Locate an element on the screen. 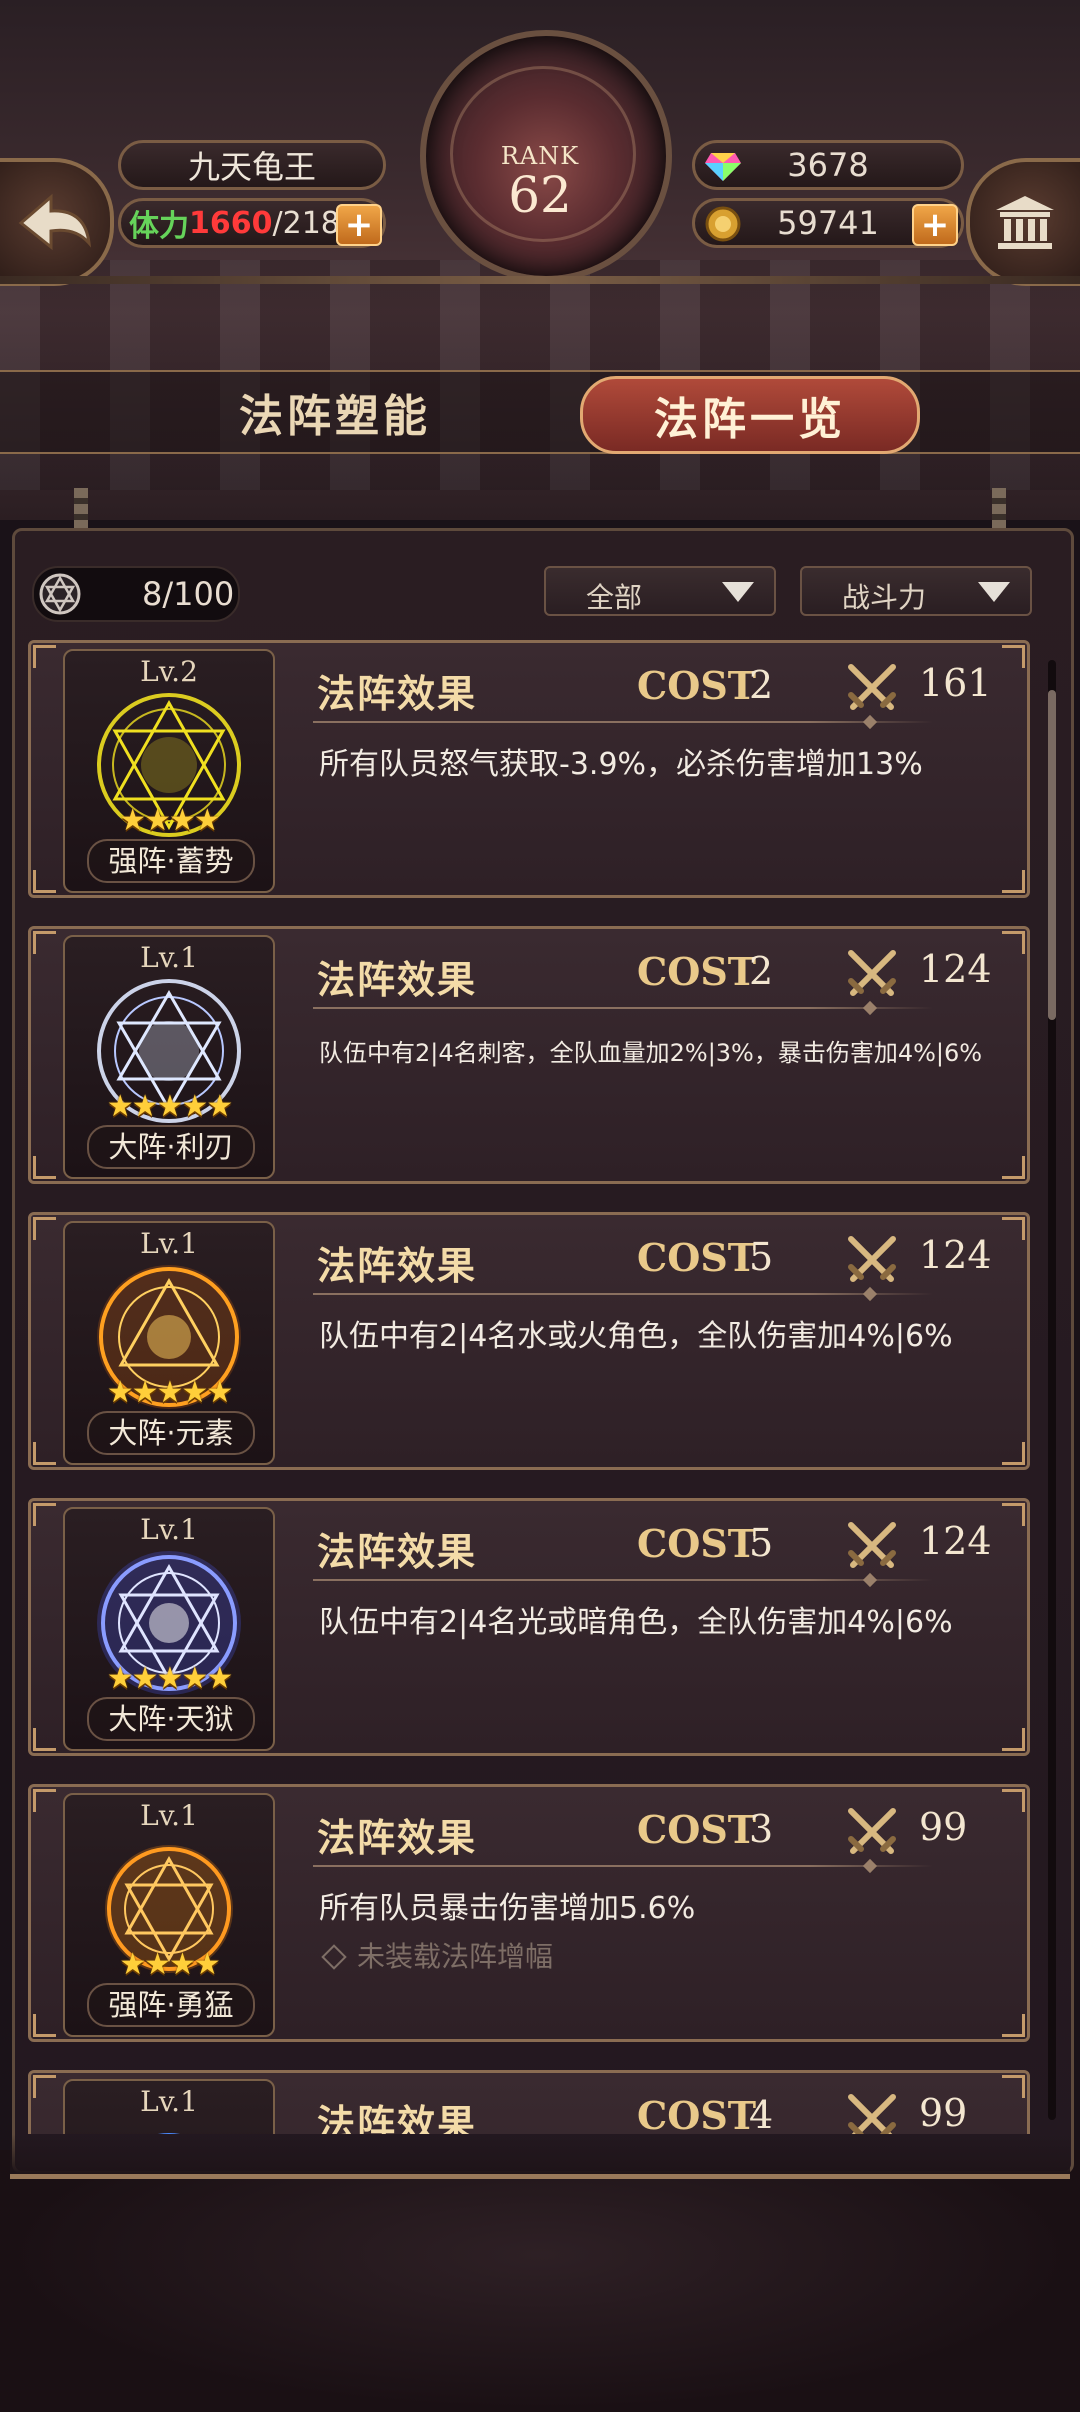  formation-card: Lv.1 法阵效果 COST 4 99 is located at coordinates (529, 2102).